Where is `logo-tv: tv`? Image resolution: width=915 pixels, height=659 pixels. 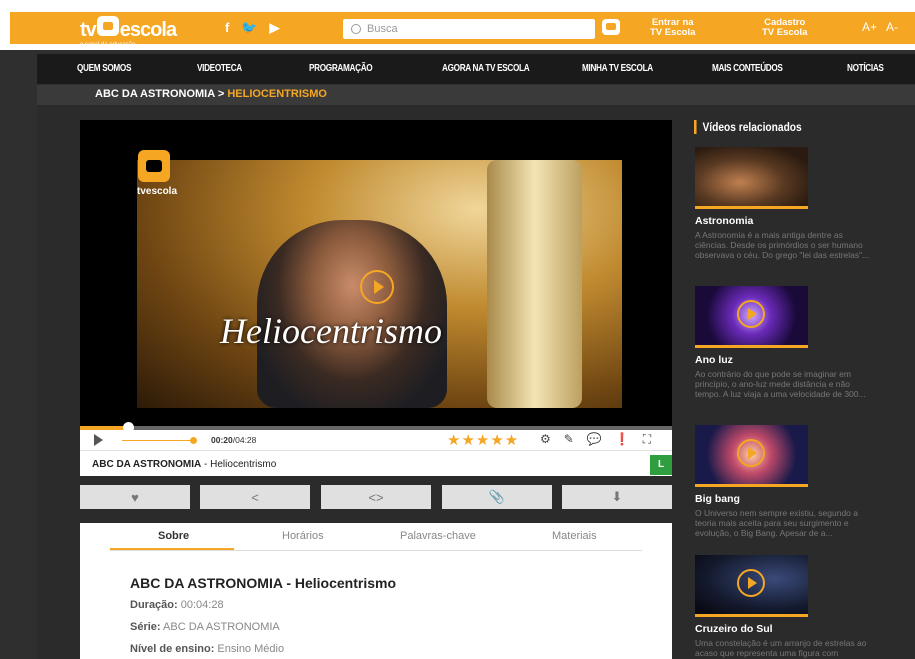 logo-tv: tv is located at coordinates (88, 30).